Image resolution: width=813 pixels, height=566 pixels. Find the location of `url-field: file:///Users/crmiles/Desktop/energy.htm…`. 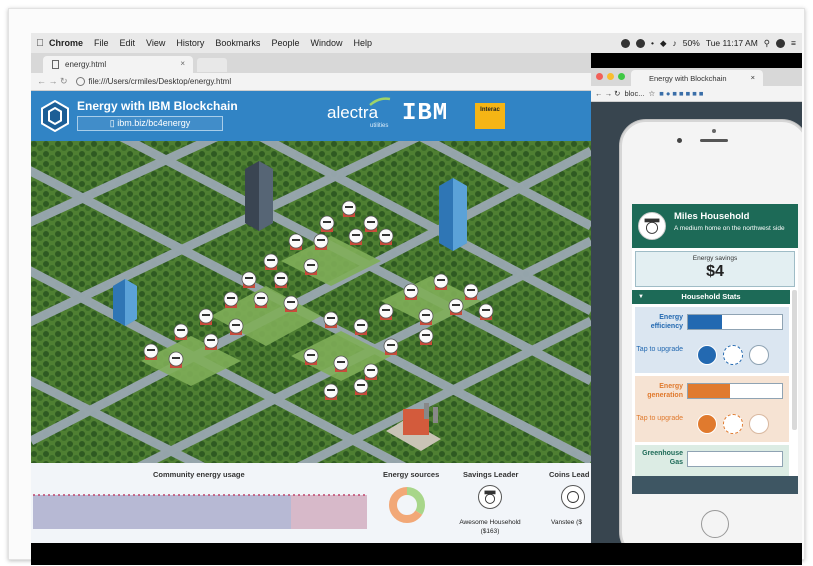

url-field: file:///Users/crmiles/Desktop/energy.htm… is located at coordinates (160, 81).